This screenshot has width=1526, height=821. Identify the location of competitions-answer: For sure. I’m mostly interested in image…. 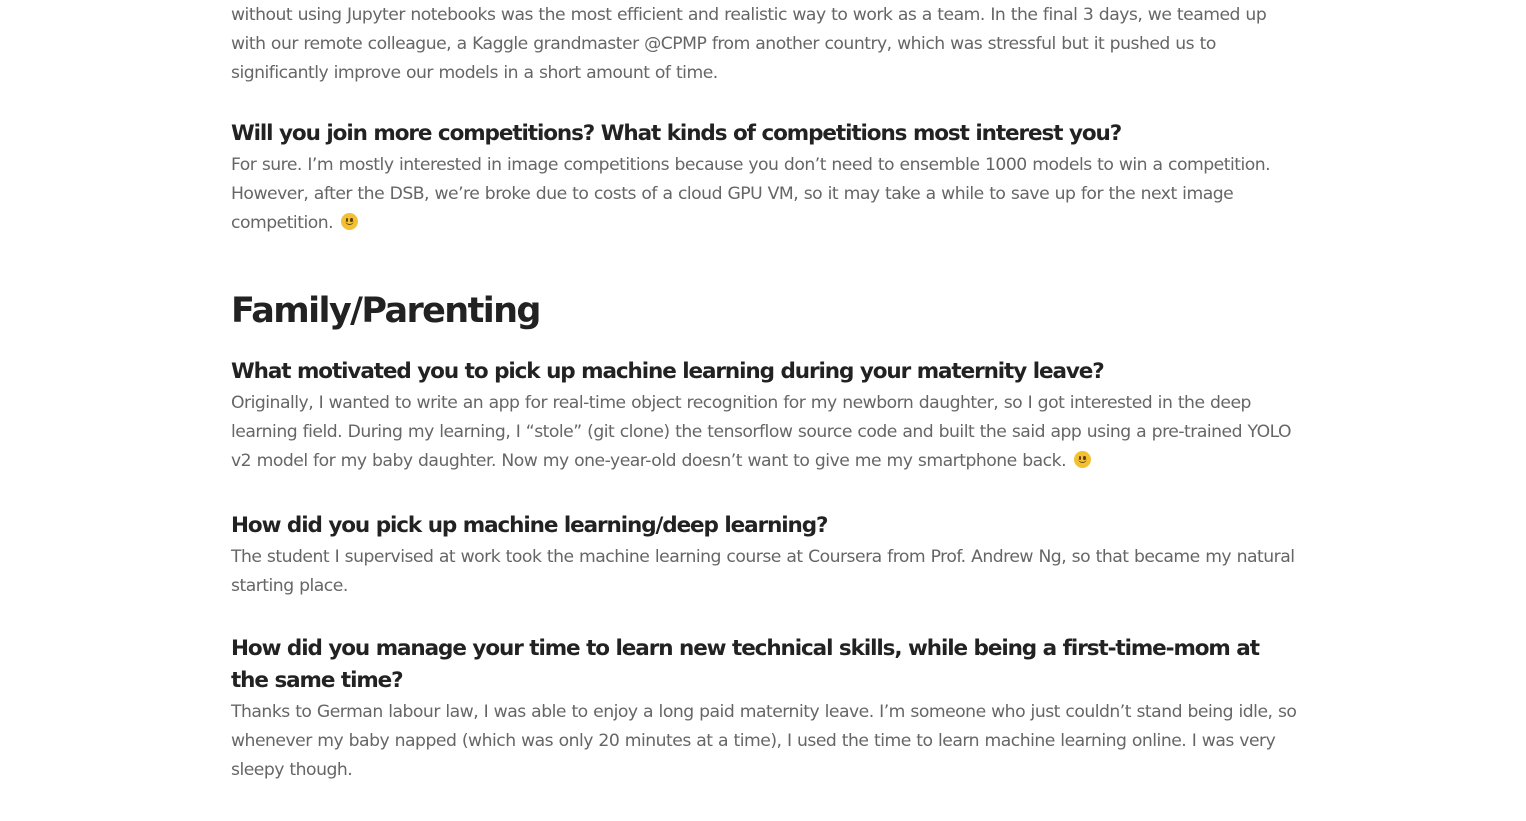
(766, 194).